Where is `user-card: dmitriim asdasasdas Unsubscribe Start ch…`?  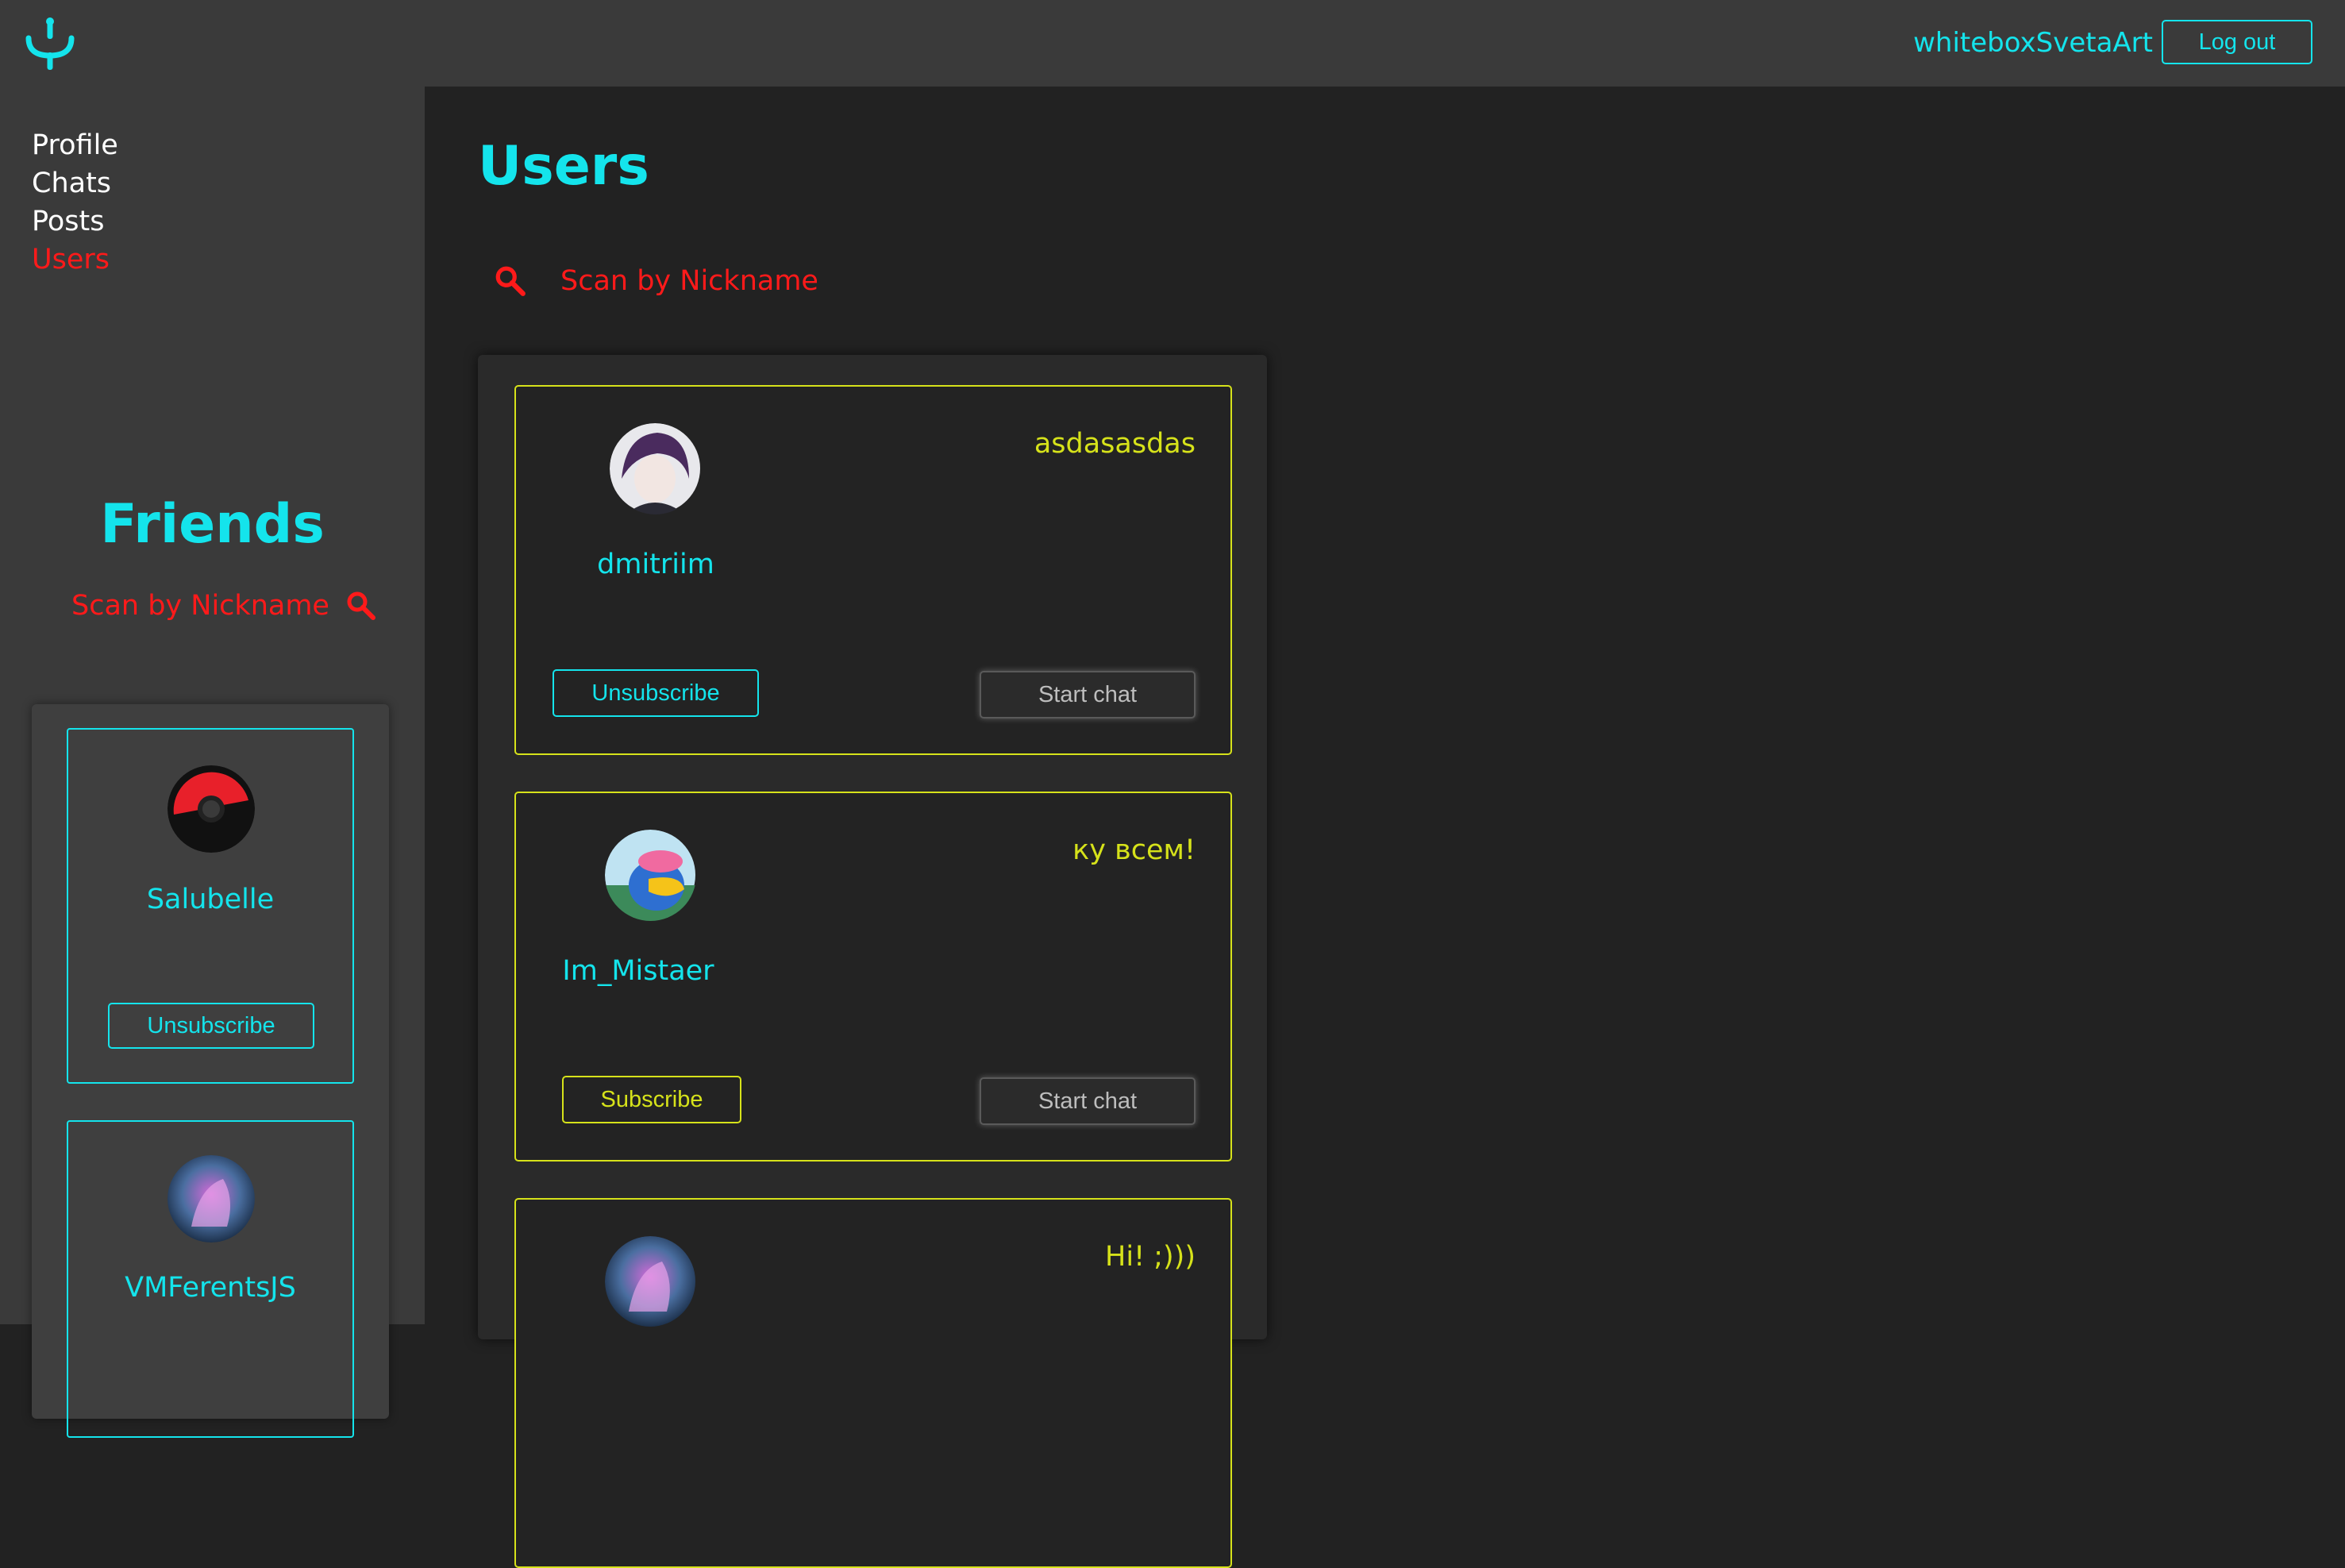 user-card: dmitriim asdasasdas Unsubscribe Start ch… is located at coordinates (873, 570).